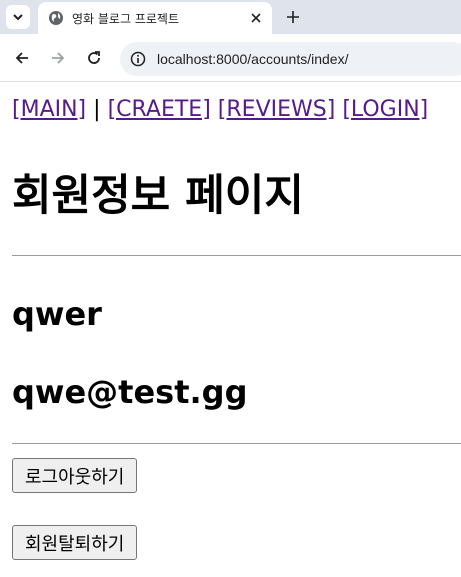 The image size is (461, 577). I want to click on top-nav: [MAIN] | [CRAETE] [REVIEWS] [LOGIN], so click(220, 109).